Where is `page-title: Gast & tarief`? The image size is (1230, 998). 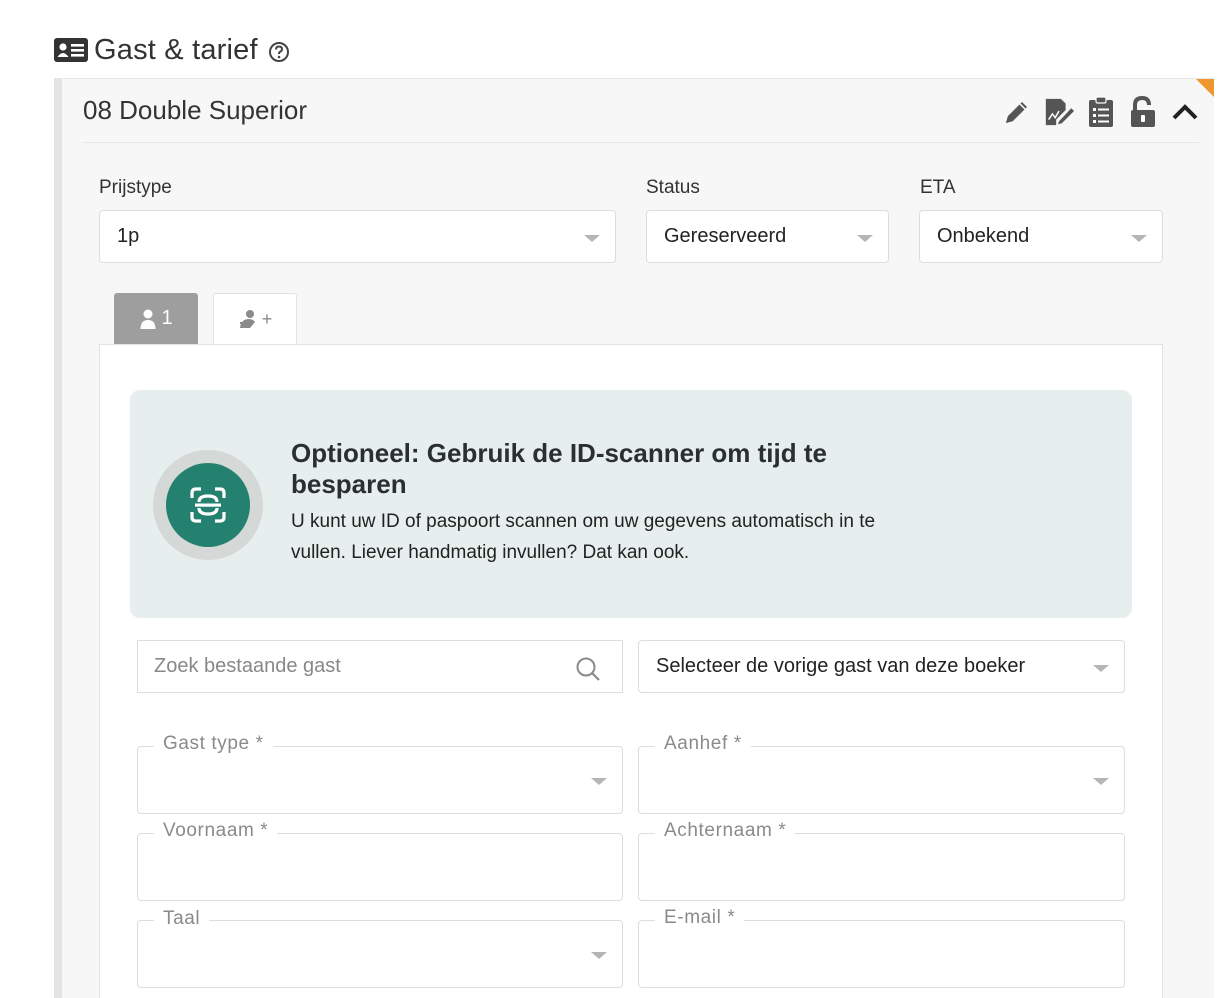 page-title: Gast & tarief is located at coordinates (176, 49).